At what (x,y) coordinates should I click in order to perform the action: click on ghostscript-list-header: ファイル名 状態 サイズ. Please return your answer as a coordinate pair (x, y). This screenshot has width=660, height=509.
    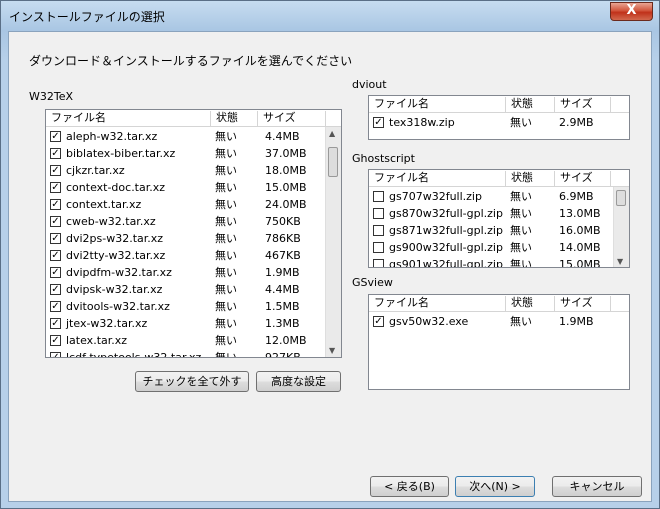
    Looking at the image, I should click on (499, 178).